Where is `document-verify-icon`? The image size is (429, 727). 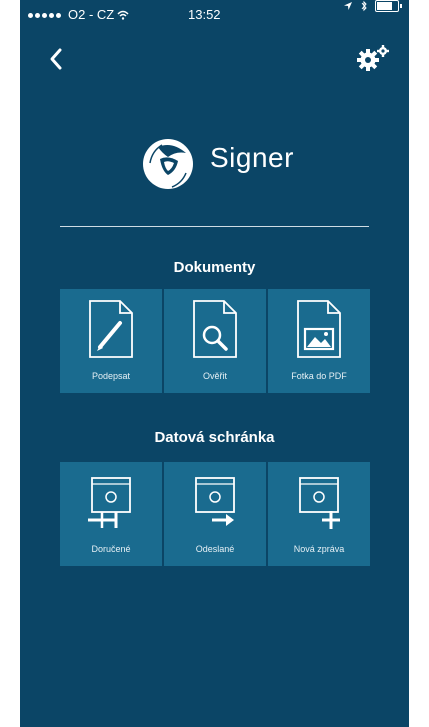
document-verify-icon is located at coordinates (215, 329).